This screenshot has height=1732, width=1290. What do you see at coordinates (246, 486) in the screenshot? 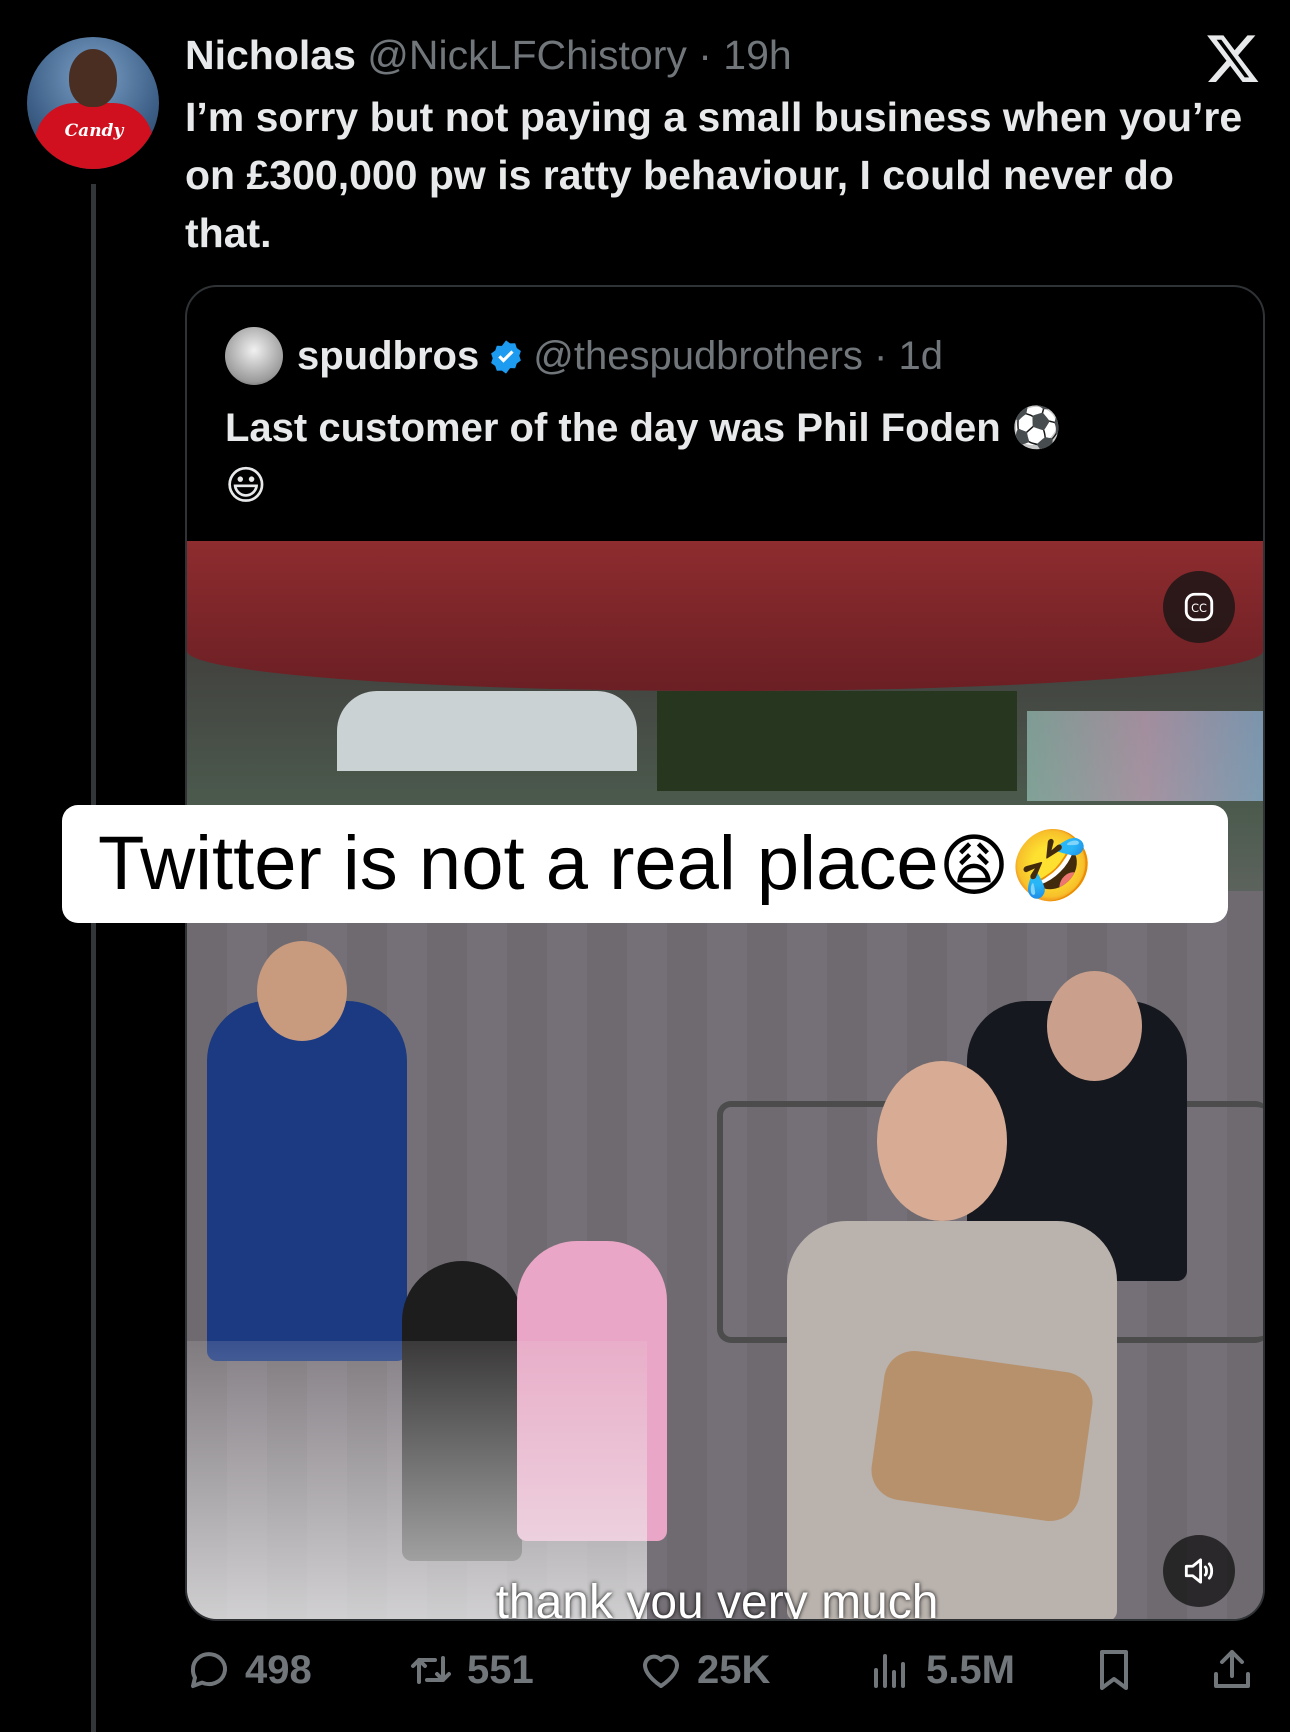
I see `smiley-emoji: 😃` at bounding box center [246, 486].